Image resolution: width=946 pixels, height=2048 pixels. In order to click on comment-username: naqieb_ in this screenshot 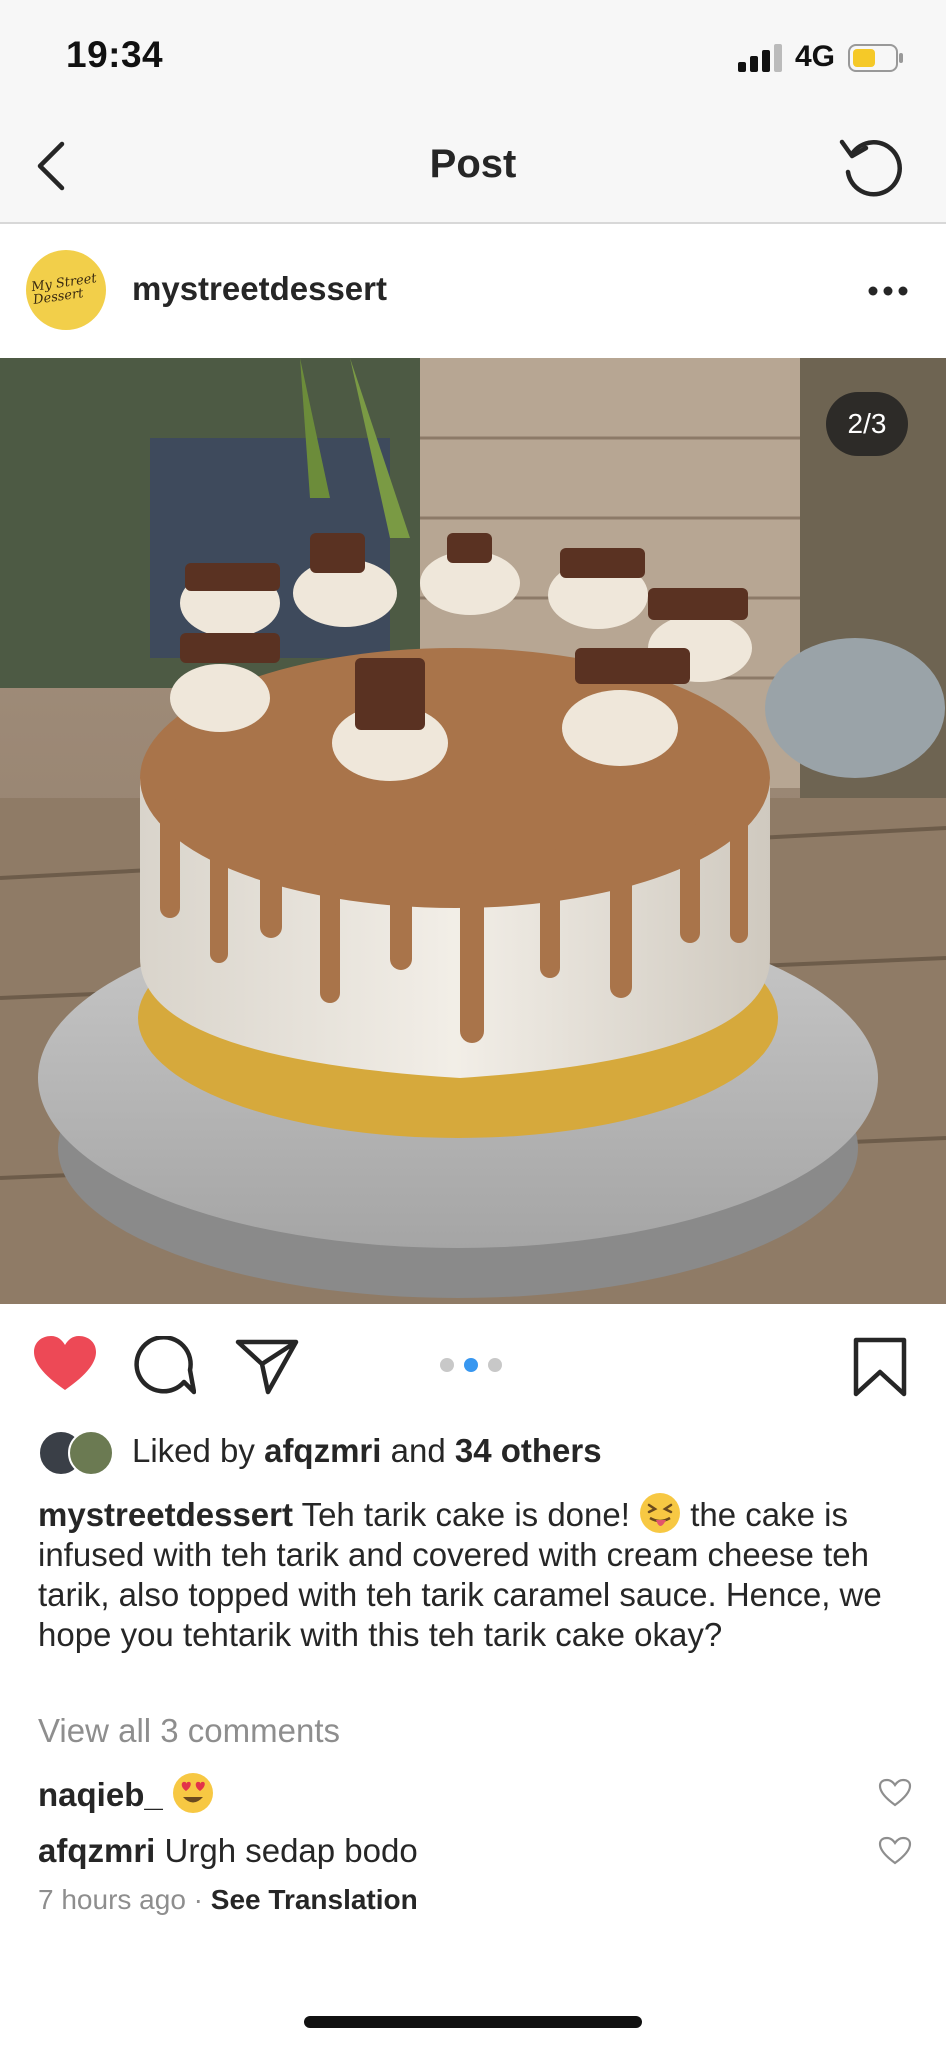, I will do `click(100, 1794)`.